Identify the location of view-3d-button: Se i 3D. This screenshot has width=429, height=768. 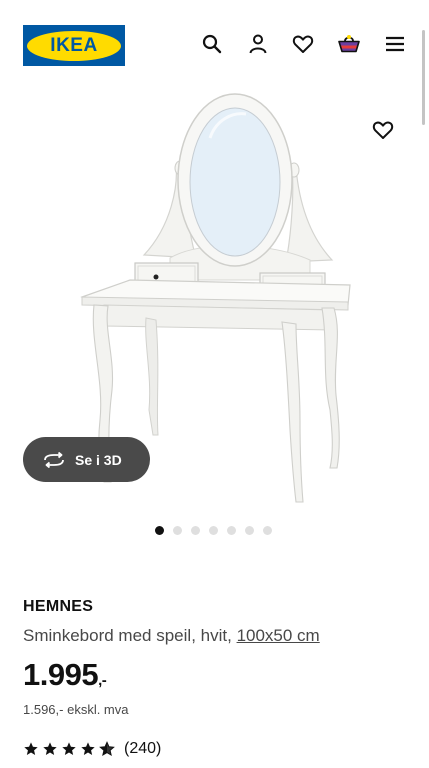
(86, 459).